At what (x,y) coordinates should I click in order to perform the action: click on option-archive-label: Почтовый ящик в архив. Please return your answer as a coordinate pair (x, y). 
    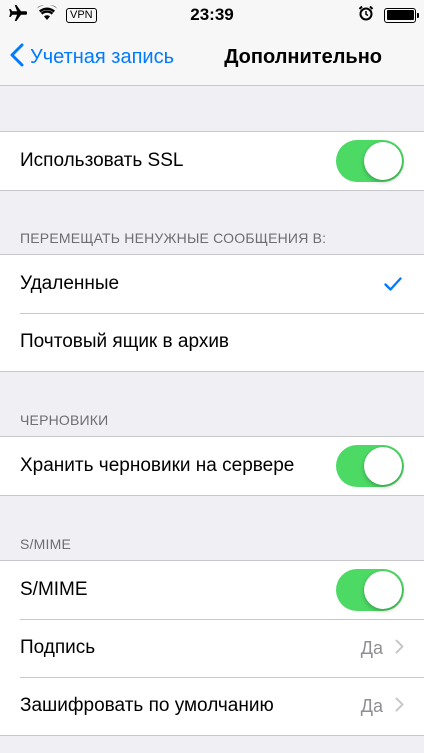
    Looking at the image, I should click on (125, 341).